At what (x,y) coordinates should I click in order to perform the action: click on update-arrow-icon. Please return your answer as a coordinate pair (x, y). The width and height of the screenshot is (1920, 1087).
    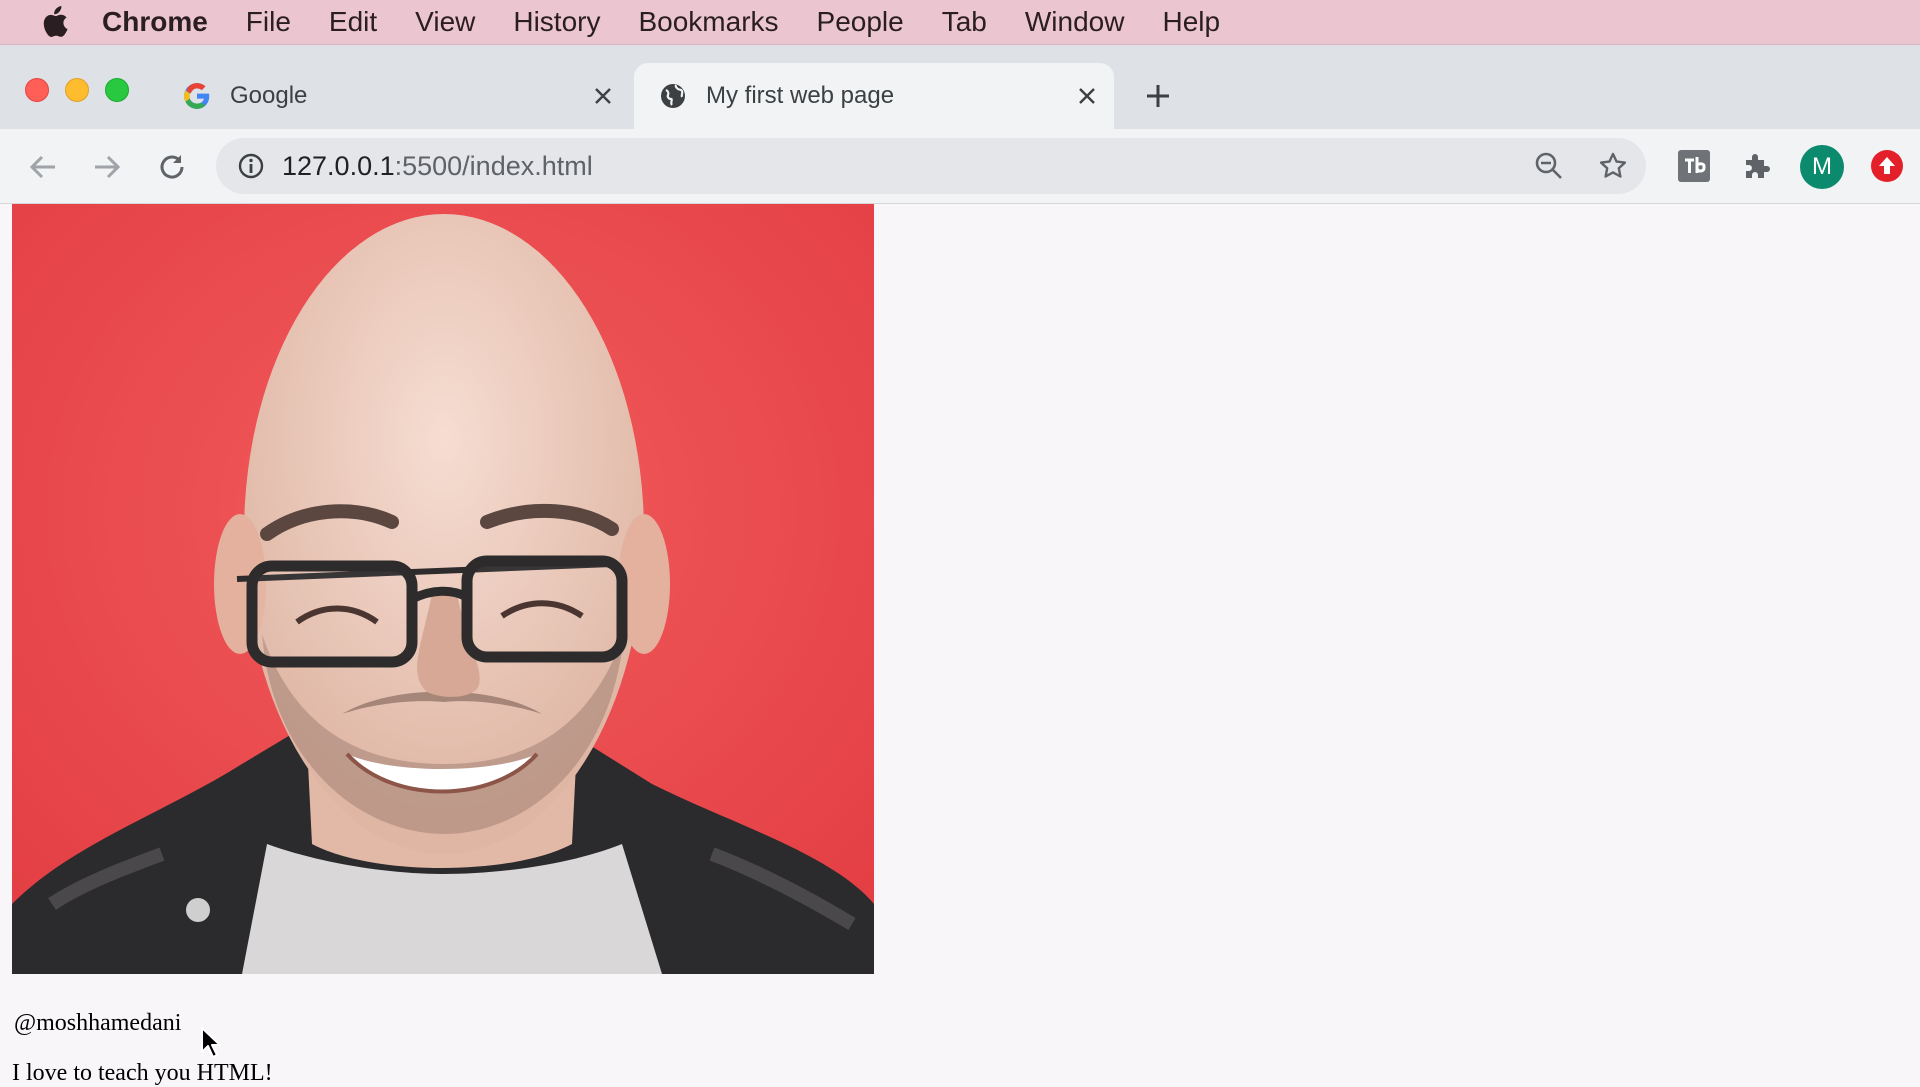
    Looking at the image, I should click on (1887, 166).